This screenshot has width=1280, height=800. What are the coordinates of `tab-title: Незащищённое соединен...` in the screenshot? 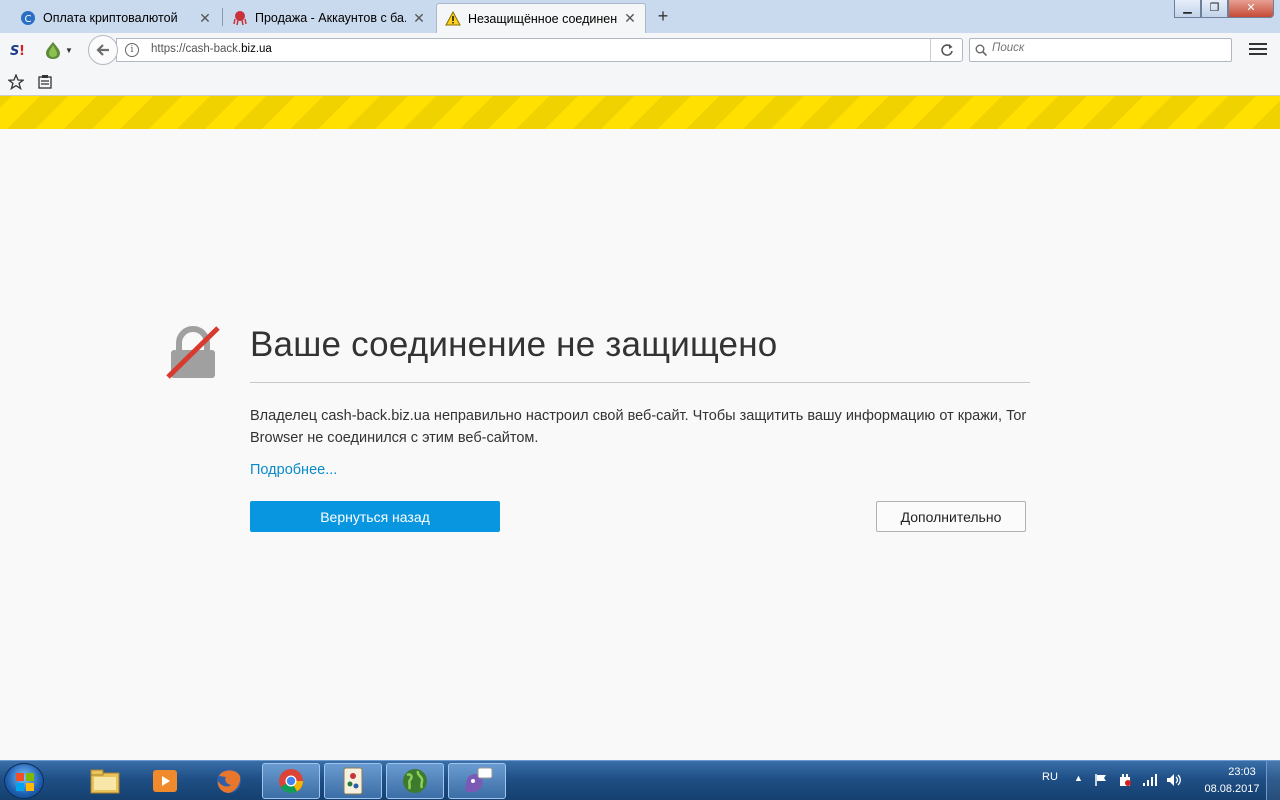 It's located at (542, 18).